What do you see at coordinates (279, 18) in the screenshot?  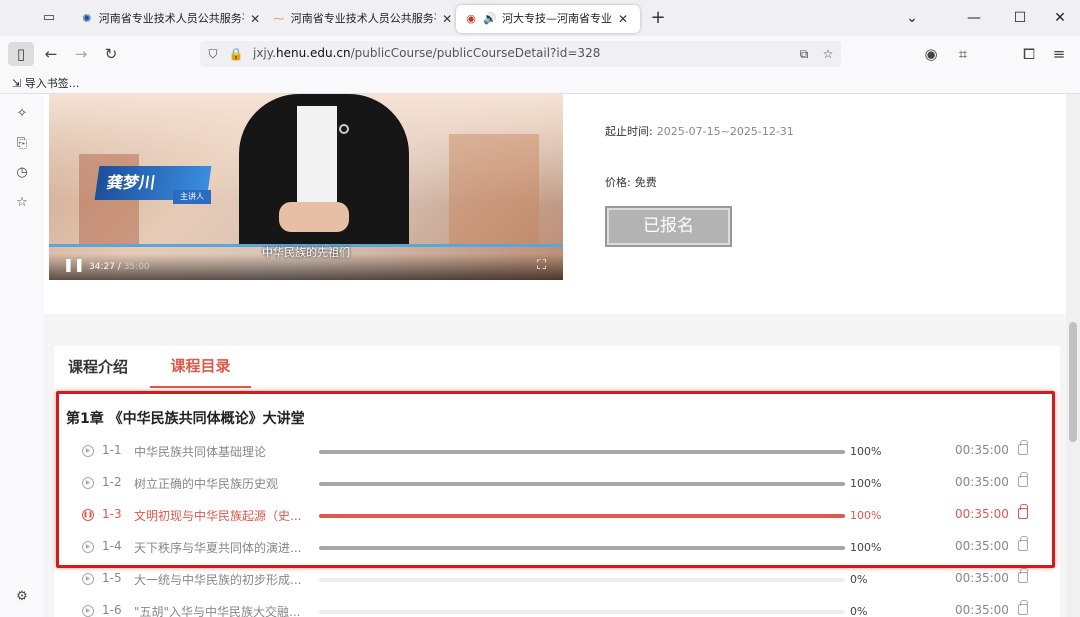 I see `wheat-logo-icon: ⁓` at bounding box center [279, 18].